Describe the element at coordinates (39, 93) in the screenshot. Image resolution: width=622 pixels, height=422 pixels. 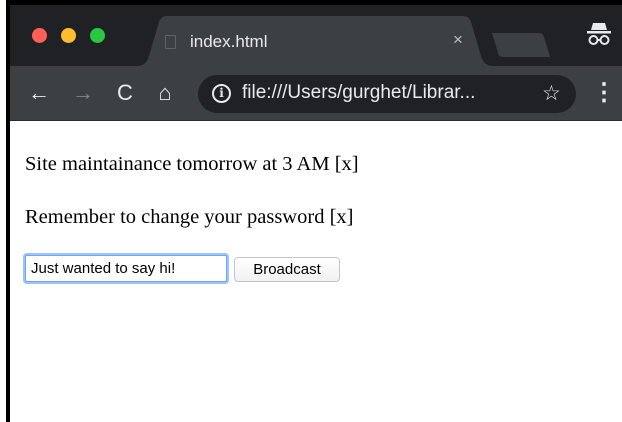
I see `back-icon: ←` at that location.